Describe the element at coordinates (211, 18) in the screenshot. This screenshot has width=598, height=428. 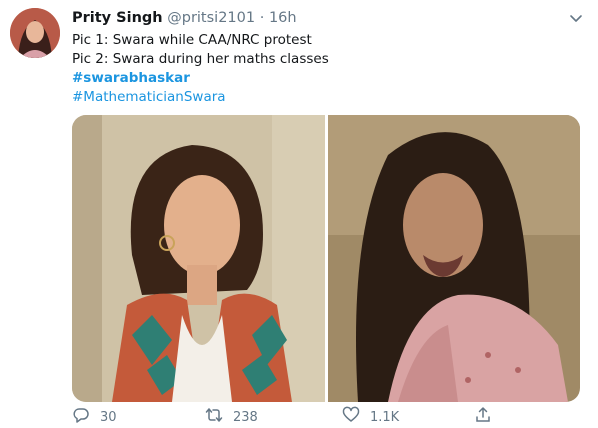
I see `author-handle: @pritsi2101` at that location.